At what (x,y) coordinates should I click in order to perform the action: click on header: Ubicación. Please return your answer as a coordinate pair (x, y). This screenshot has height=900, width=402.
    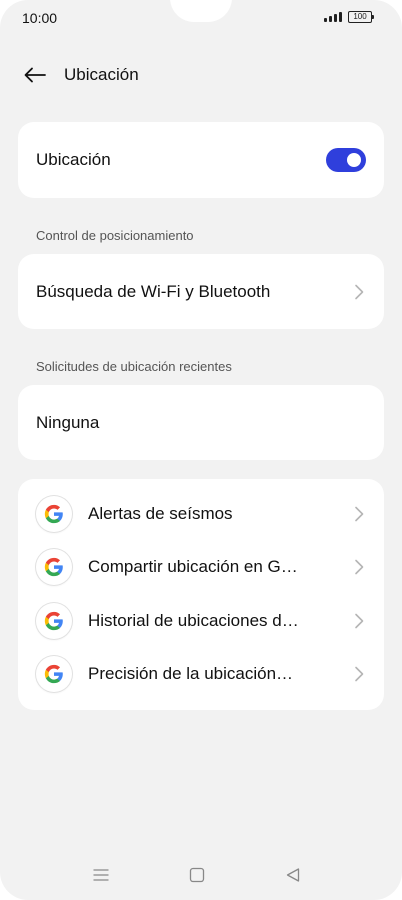
    Looking at the image, I should click on (80, 75).